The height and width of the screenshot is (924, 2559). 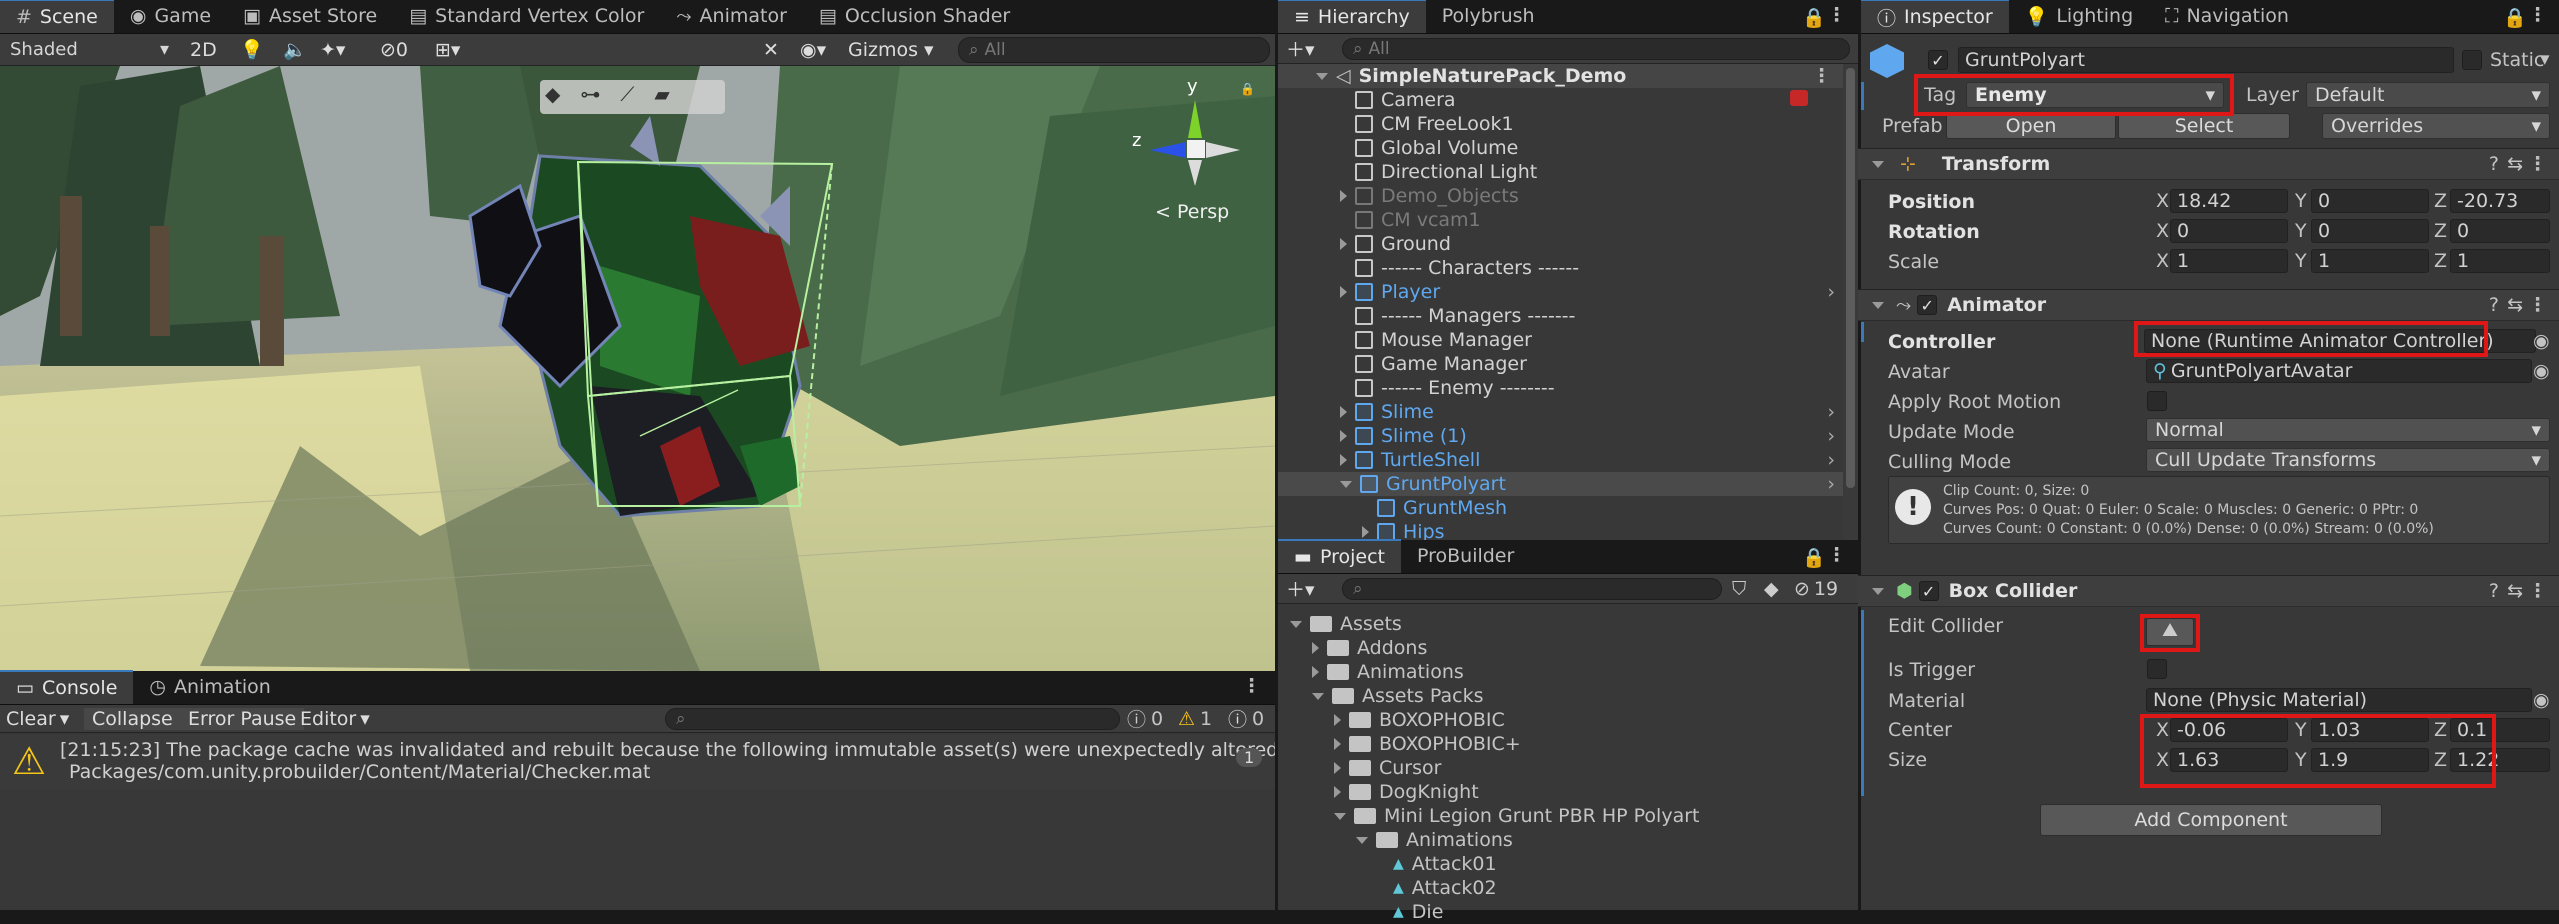 I want to click on help-icon: ?, so click(x=2494, y=164).